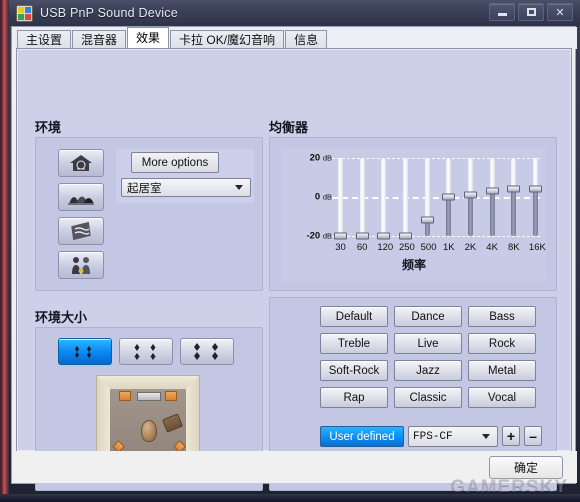 The width and height of the screenshot is (580, 502). I want to click on tab-label: 混音器, so click(99, 40).